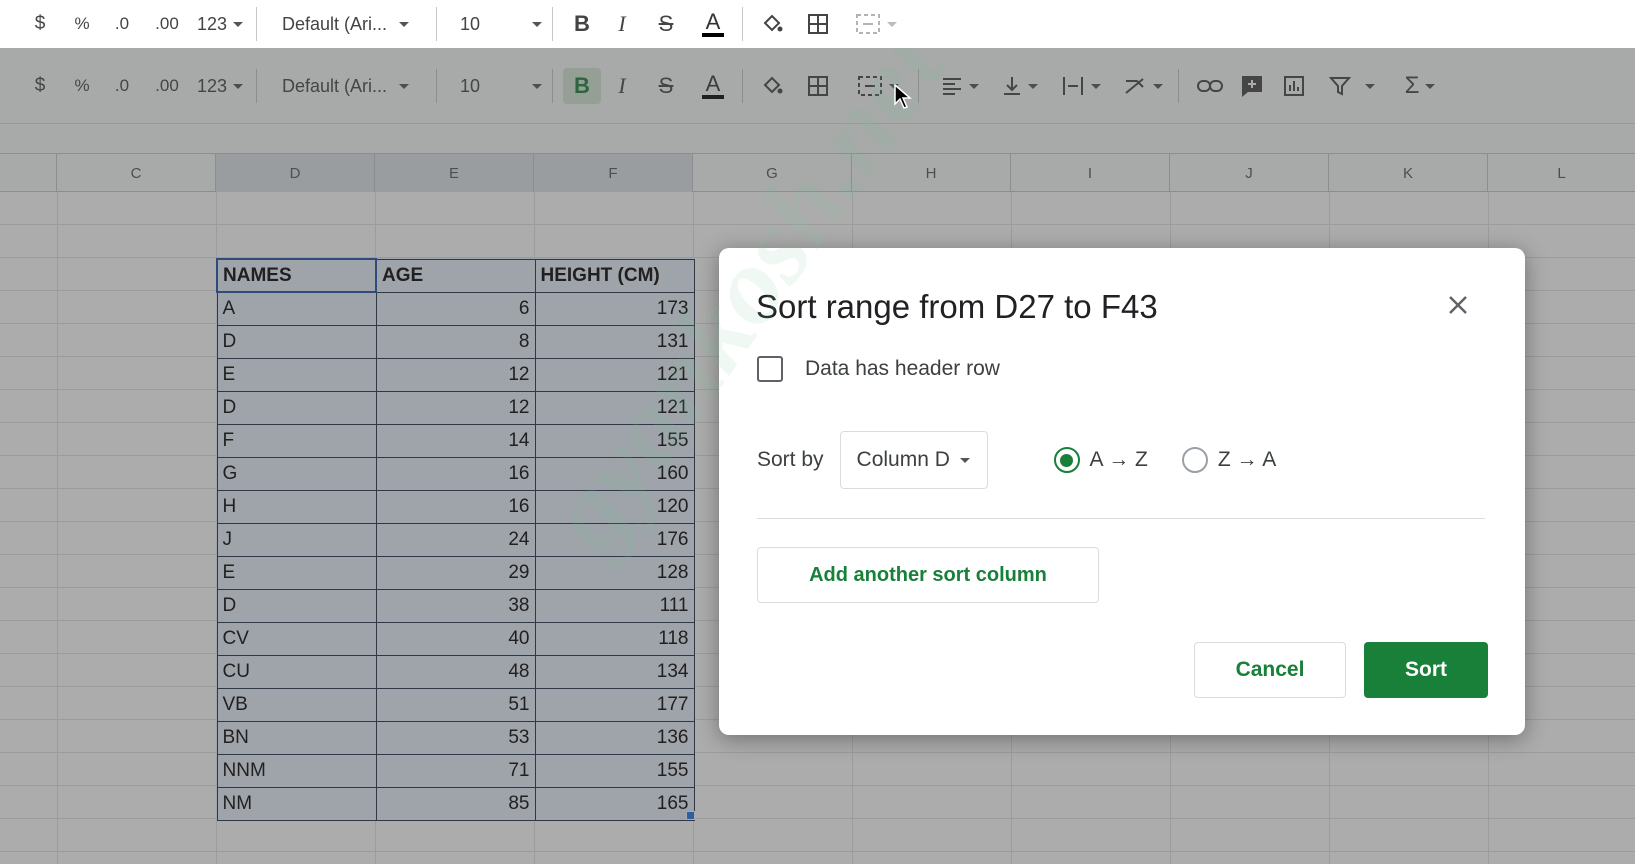 The width and height of the screenshot is (1635, 864). Describe the element at coordinates (666, 24) in the screenshot. I see `strikethrough-button: S` at that location.